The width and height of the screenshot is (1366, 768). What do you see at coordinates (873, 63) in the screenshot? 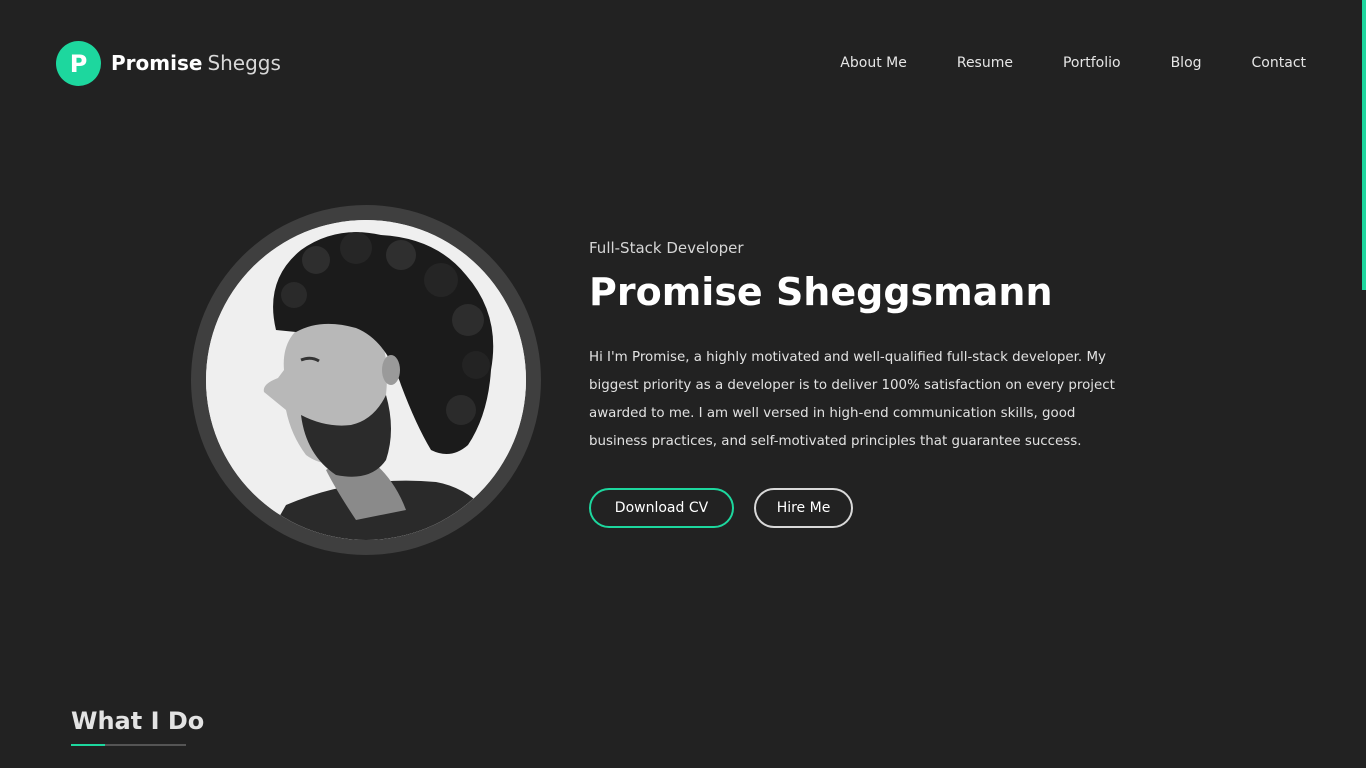
I see `nav-item-about: About Me` at bounding box center [873, 63].